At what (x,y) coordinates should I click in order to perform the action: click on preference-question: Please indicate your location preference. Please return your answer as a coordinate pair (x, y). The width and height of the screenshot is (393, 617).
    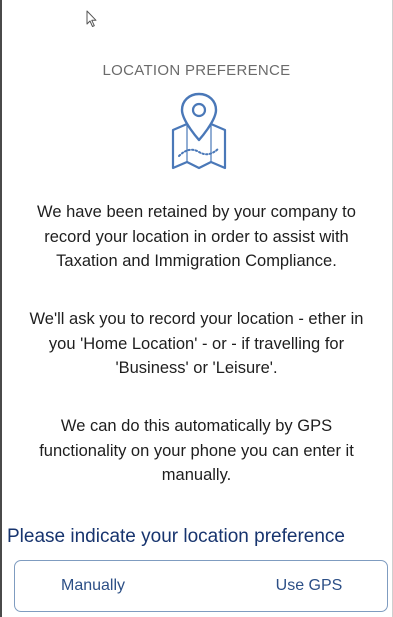
    Looking at the image, I should click on (176, 536).